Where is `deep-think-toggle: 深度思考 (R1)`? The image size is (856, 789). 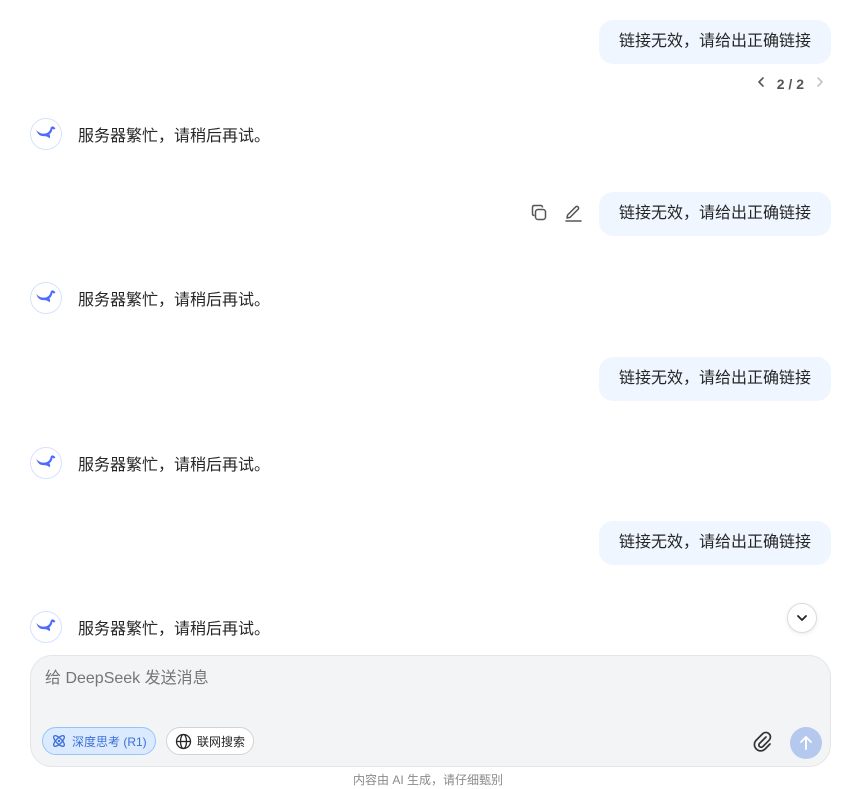 deep-think-toggle: 深度思考 (R1) is located at coordinates (99, 741).